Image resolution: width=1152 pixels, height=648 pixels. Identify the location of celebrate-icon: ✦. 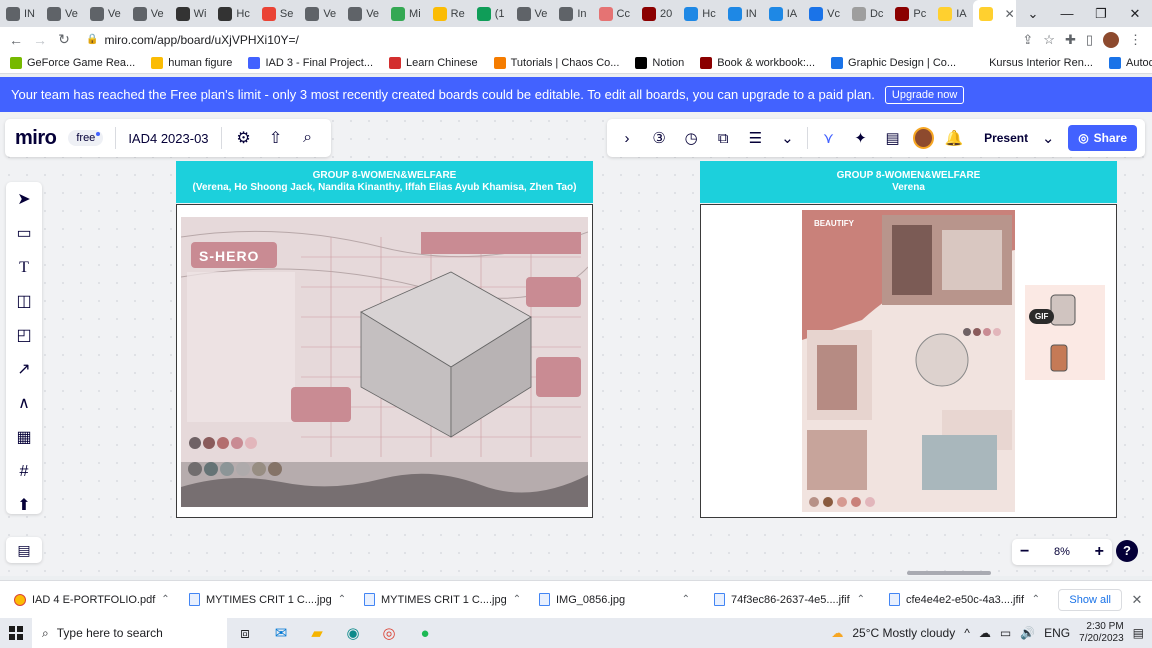
(861, 138).